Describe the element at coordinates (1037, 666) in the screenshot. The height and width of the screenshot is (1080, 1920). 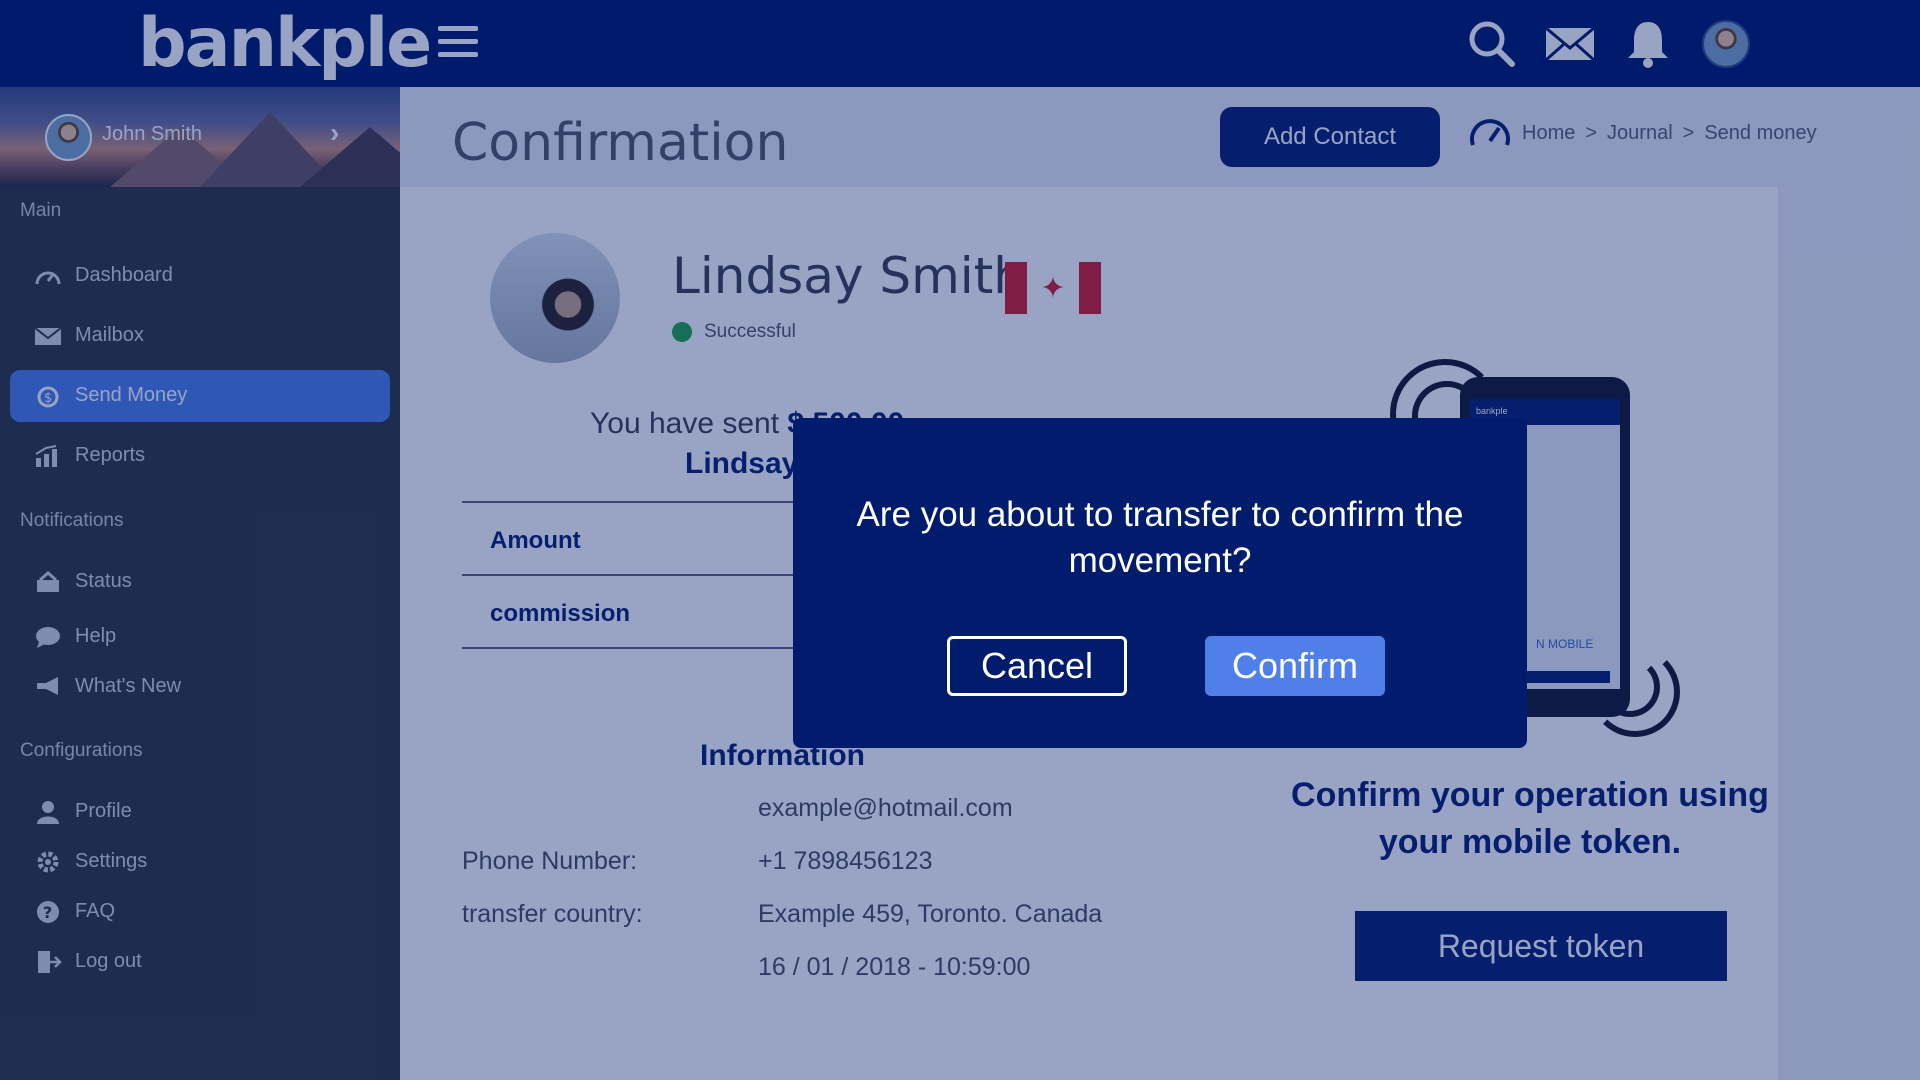
I see `cancel-button: Cancel` at that location.